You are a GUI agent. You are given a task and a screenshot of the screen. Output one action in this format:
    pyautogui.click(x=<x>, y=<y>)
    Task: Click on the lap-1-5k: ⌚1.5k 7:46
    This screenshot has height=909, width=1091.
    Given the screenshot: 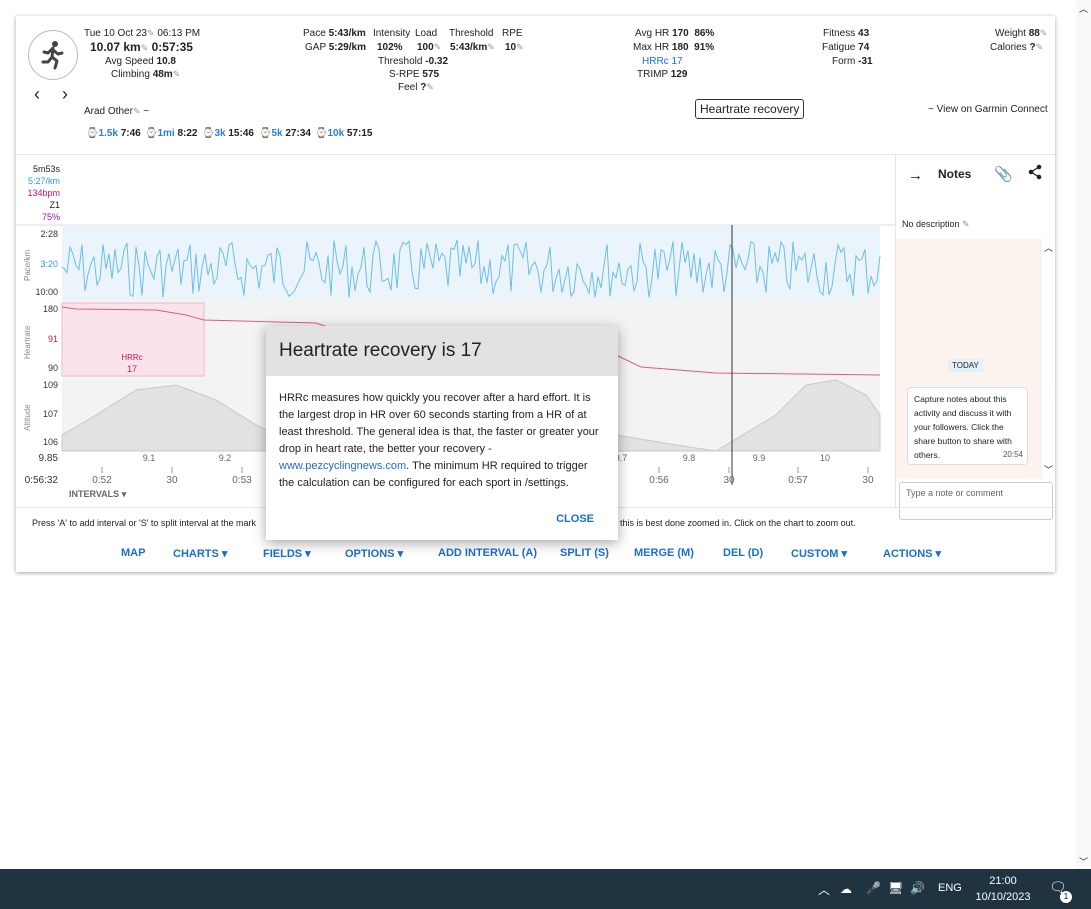 What is the action you would take?
    pyautogui.click(x=113, y=133)
    